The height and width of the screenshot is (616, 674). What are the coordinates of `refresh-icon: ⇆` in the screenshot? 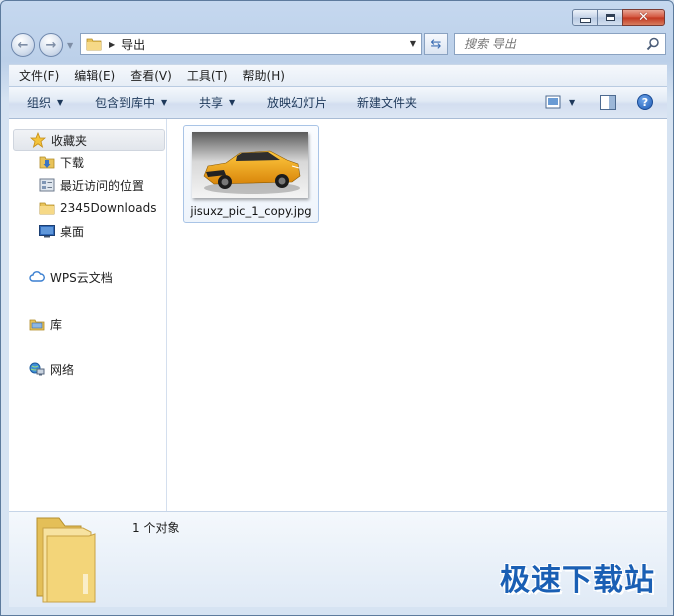 It's located at (436, 44).